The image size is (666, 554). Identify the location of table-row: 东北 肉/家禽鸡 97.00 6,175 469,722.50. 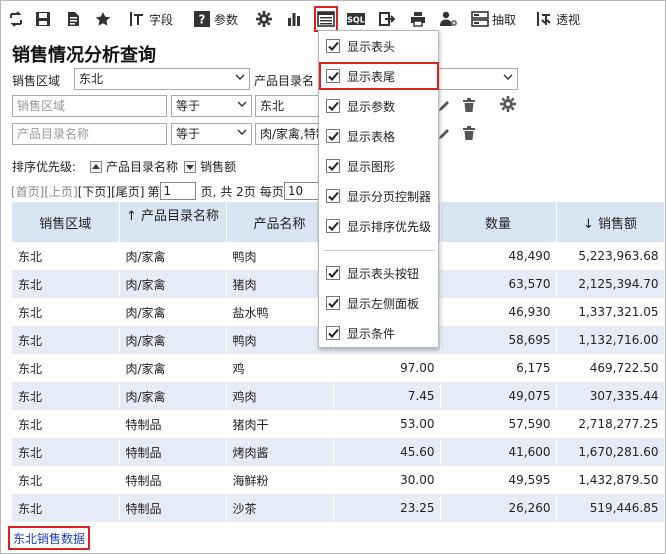
(338, 368).